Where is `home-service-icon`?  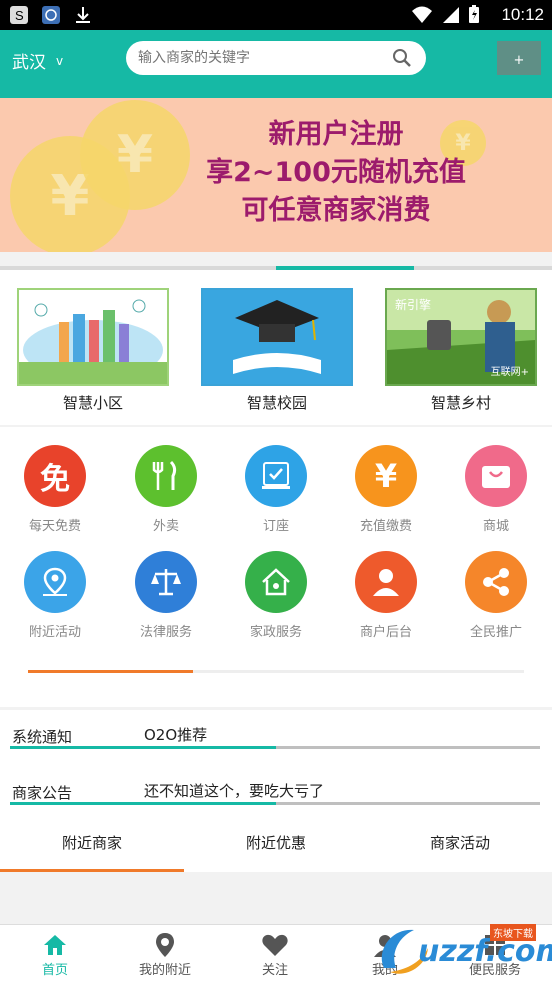 home-service-icon is located at coordinates (276, 582).